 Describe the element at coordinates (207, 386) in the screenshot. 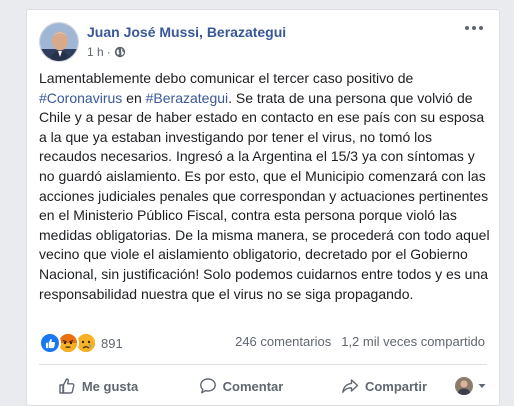

I see `comment-icon` at that location.